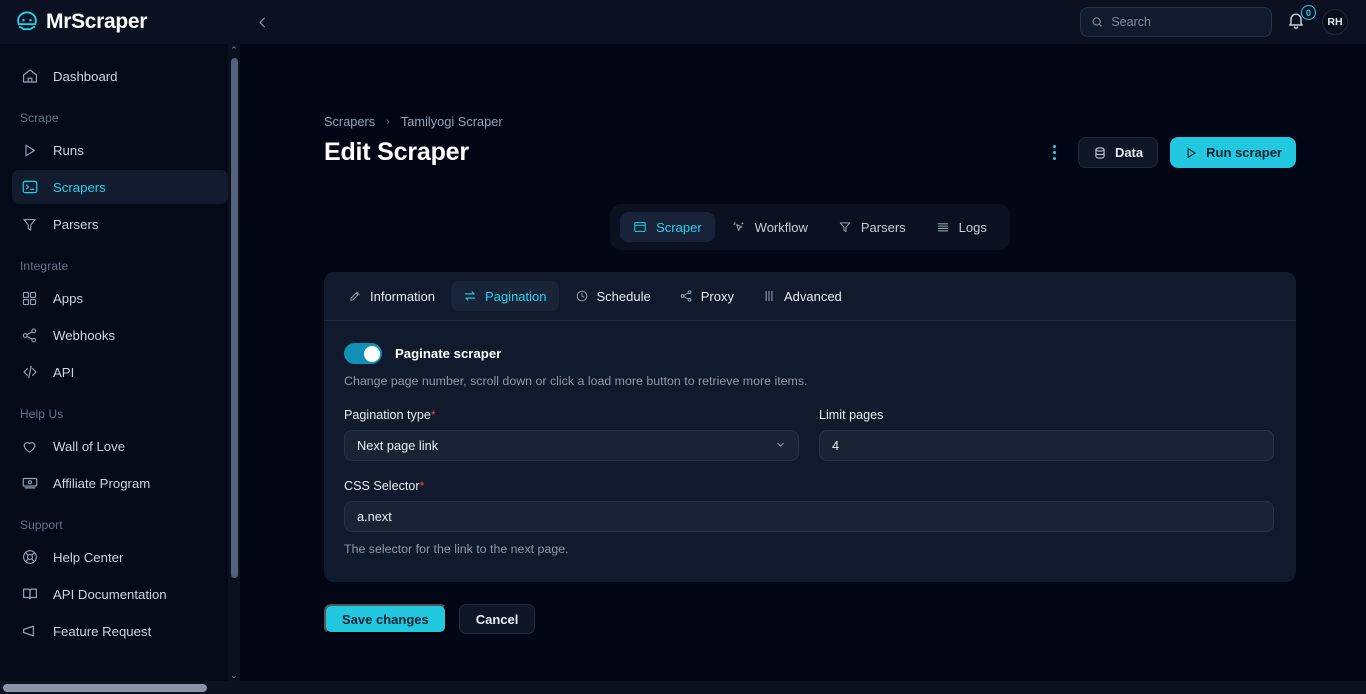  Describe the element at coordinates (1055, 153) in the screenshot. I see `more-vertical-icon` at that location.